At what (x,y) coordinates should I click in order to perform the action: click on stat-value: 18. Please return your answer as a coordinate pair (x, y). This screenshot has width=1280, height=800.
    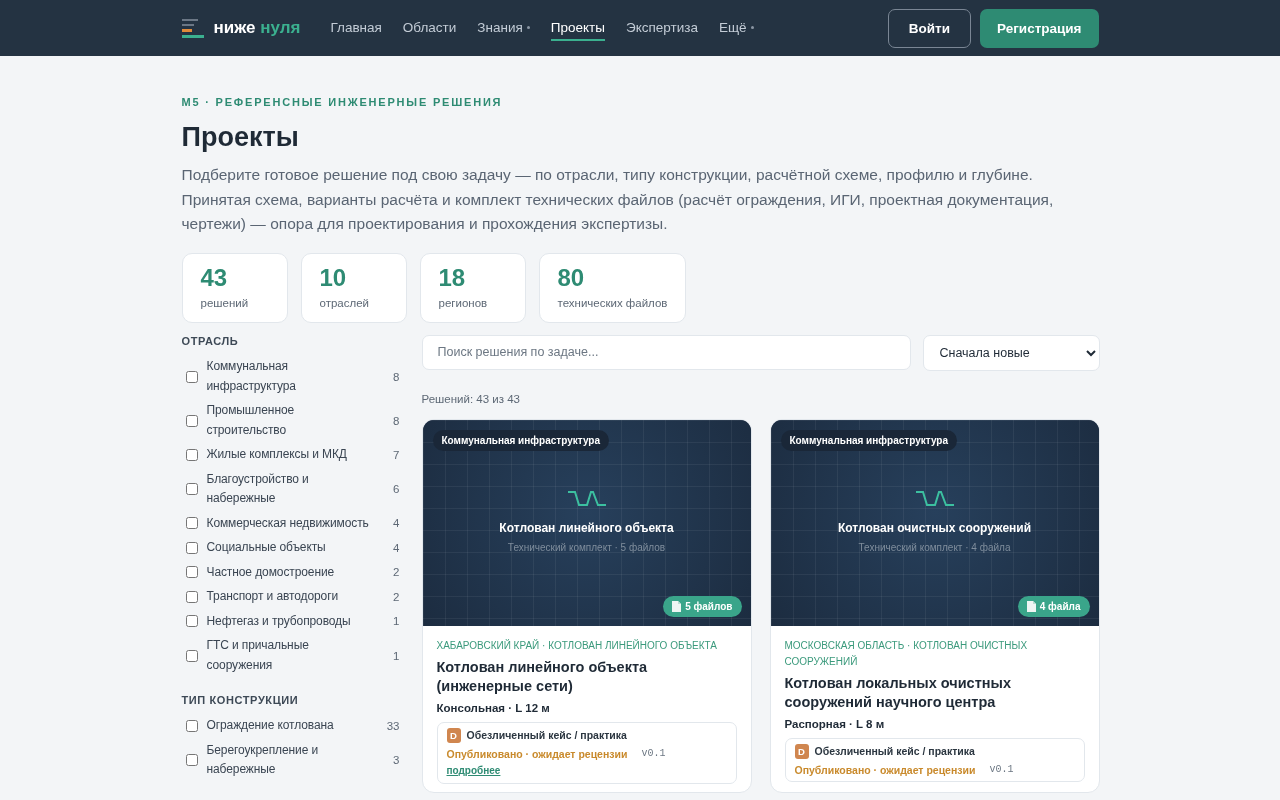
    Looking at the image, I should click on (452, 277).